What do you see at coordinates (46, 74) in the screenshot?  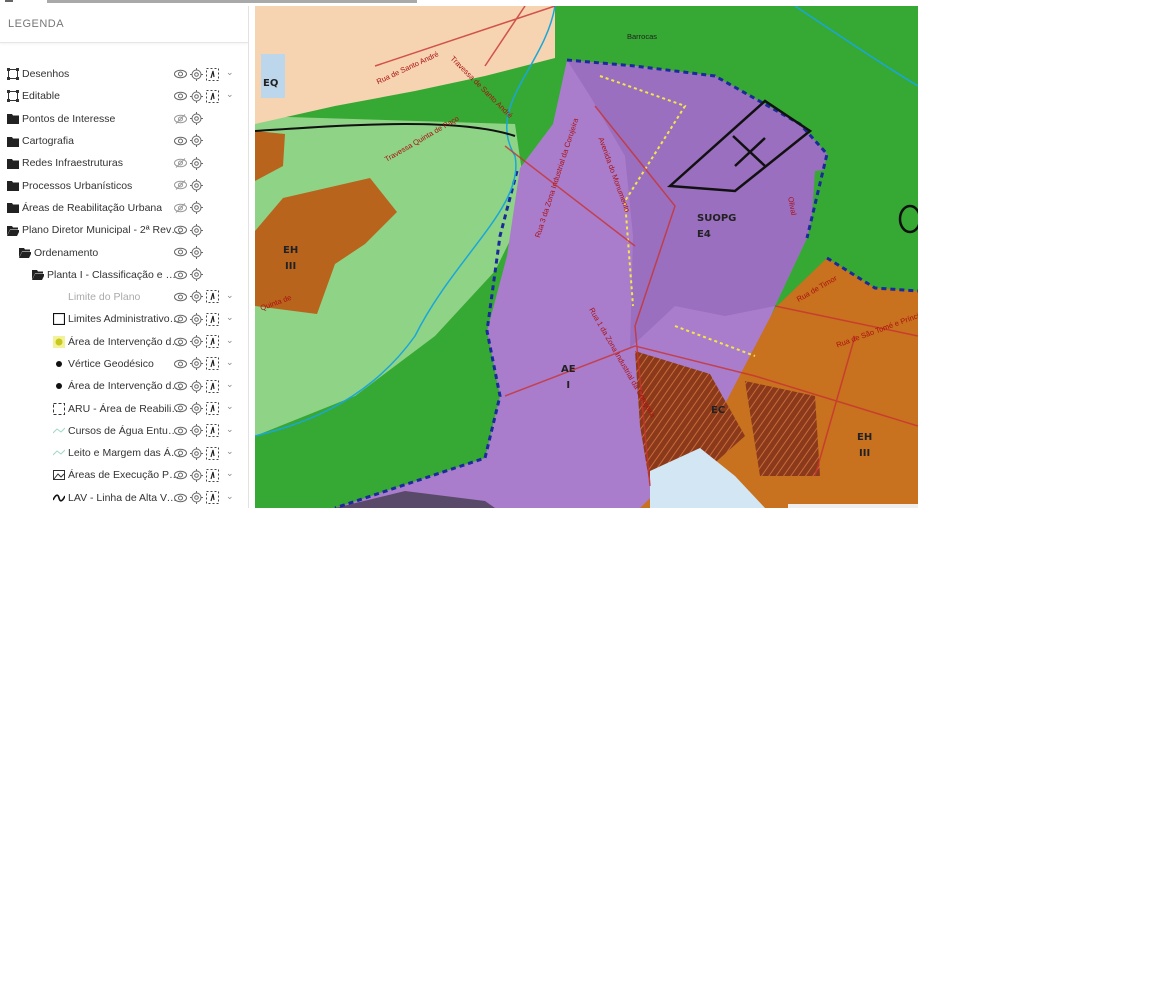 I see `layer-label: Desenhos` at bounding box center [46, 74].